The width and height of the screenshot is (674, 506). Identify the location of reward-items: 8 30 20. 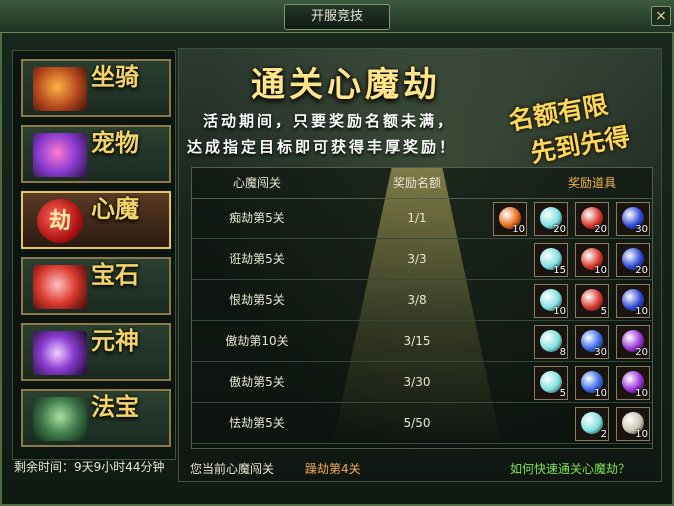
(422, 342).